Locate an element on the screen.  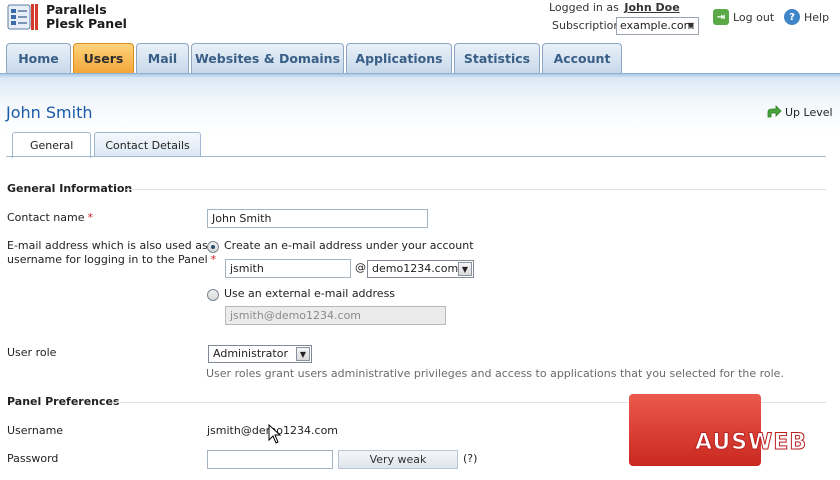
logout-icon: ⇥ is located at coordinates (721, 17).